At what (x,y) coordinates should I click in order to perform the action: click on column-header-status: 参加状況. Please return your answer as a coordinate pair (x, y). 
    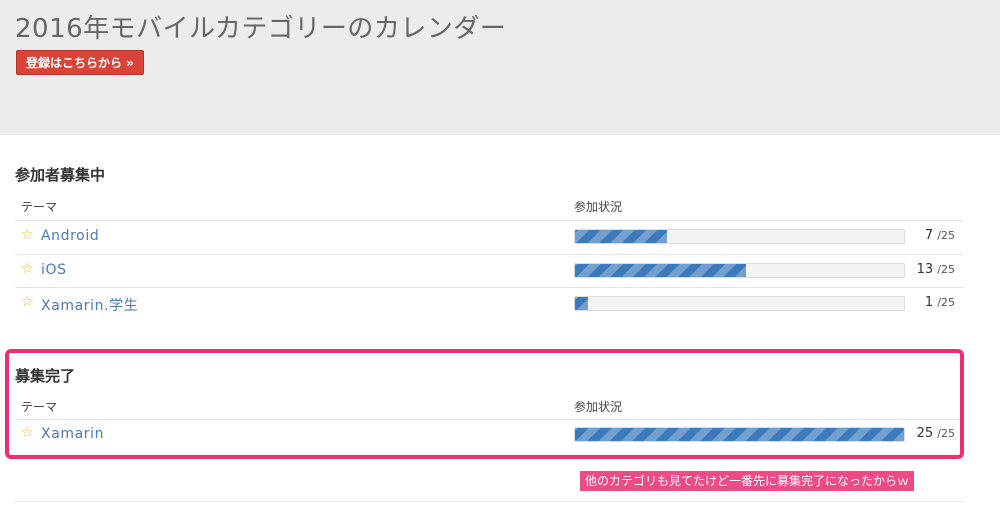
    Looking at the image, I should click on (598, 207).